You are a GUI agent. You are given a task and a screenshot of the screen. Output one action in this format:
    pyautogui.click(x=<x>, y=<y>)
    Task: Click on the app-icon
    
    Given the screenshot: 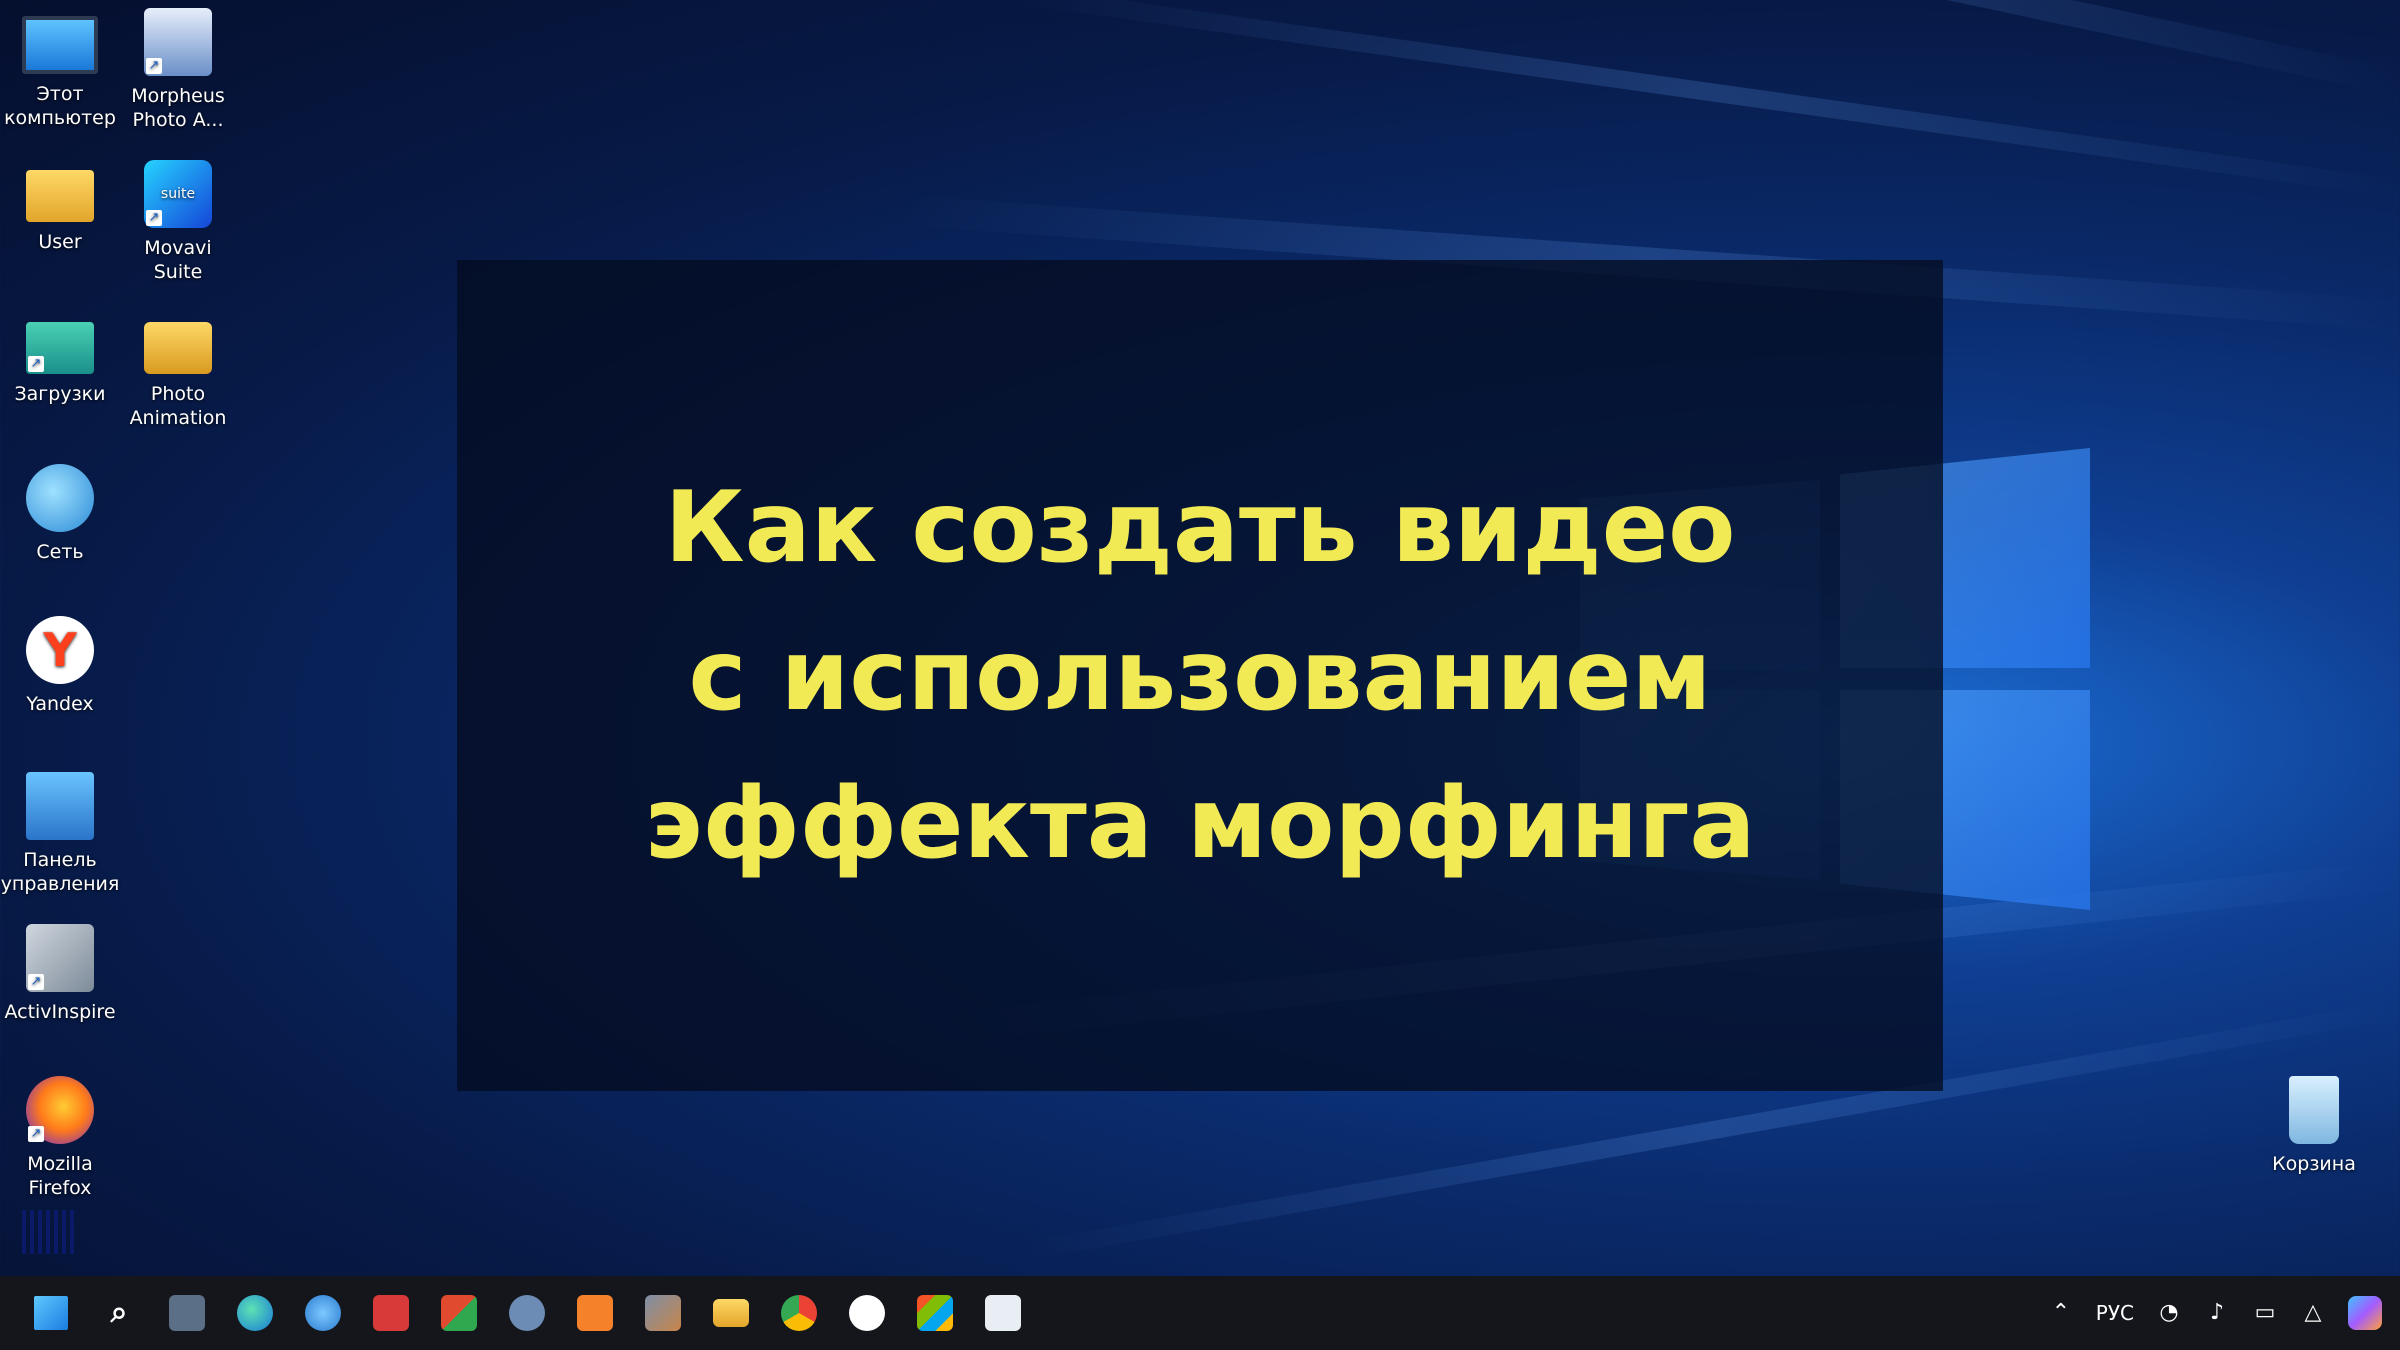 What is the action you would take?
    pyautogui.click(x=663, y=1313)
    